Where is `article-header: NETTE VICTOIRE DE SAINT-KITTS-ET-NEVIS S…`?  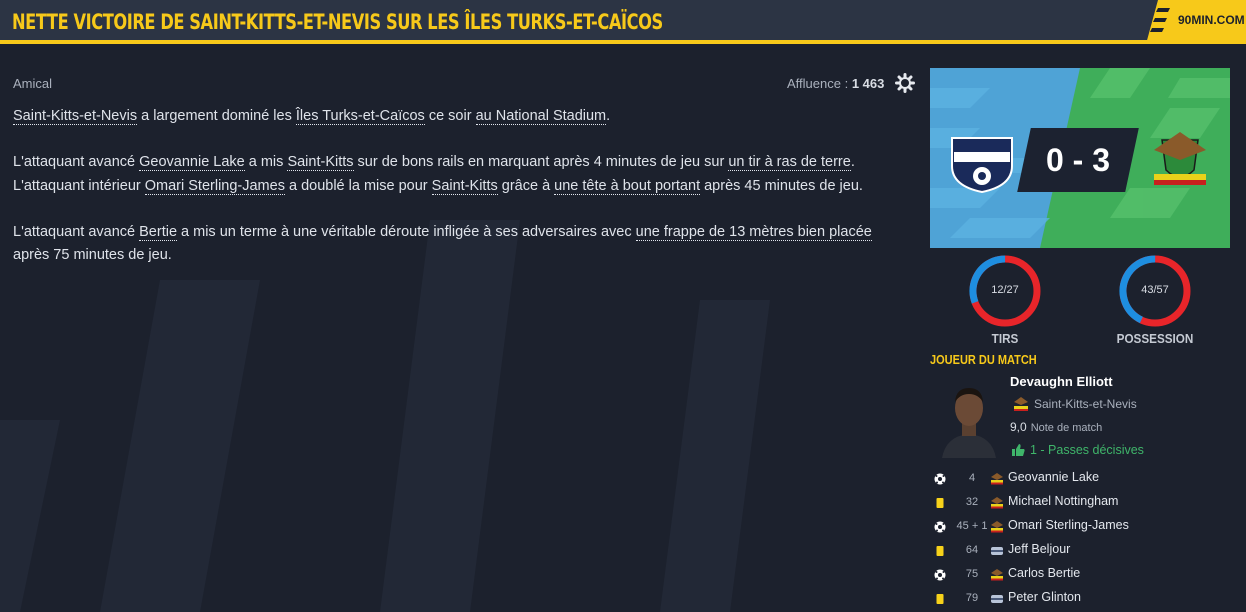 article-header: NETTE VICTOIRE DE SAINT-KITTS-ET-NEVIS S… is located at coordinates (623, 22).